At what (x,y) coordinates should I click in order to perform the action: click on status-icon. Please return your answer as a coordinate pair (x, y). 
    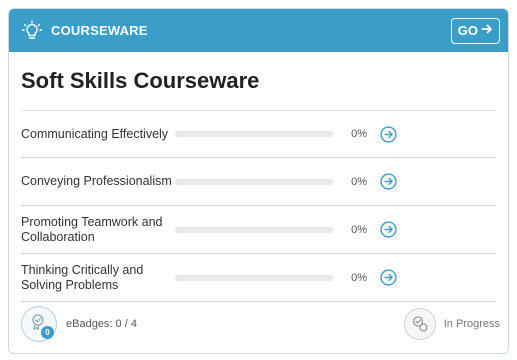
    Looking at the image, I should click on (419, 324).